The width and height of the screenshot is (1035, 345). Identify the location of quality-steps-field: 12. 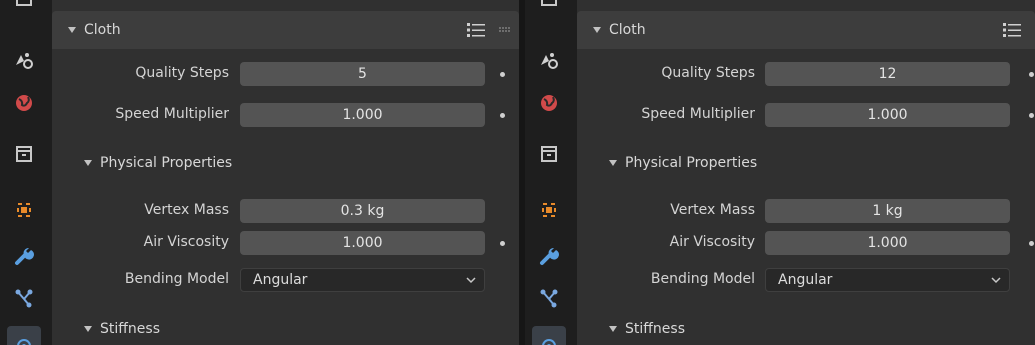
(887, 74).